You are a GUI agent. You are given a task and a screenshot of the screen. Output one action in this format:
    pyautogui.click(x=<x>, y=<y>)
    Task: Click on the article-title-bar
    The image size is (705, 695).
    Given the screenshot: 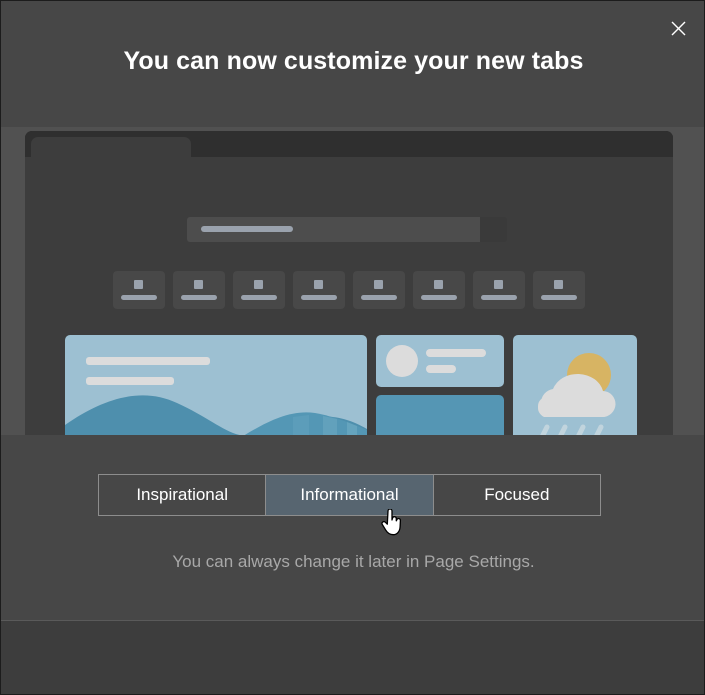 What is the action you would take?
    pyautogui.click(x=456, y=353)
    